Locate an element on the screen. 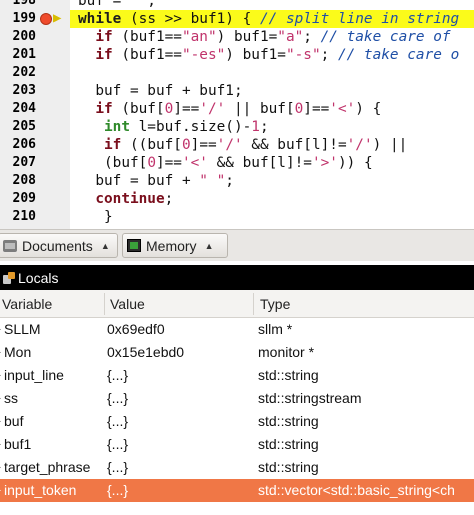 This screenshot has height=515, width=474. column-value: Value is located at coordinates (127, 304).